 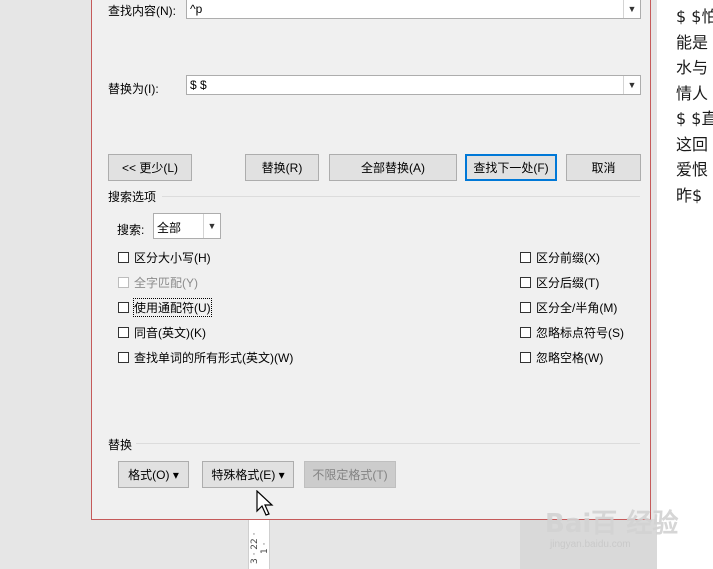 I want to click on match-suffix-checkbox: 区分后缀(T), so click(x=559, y=282).